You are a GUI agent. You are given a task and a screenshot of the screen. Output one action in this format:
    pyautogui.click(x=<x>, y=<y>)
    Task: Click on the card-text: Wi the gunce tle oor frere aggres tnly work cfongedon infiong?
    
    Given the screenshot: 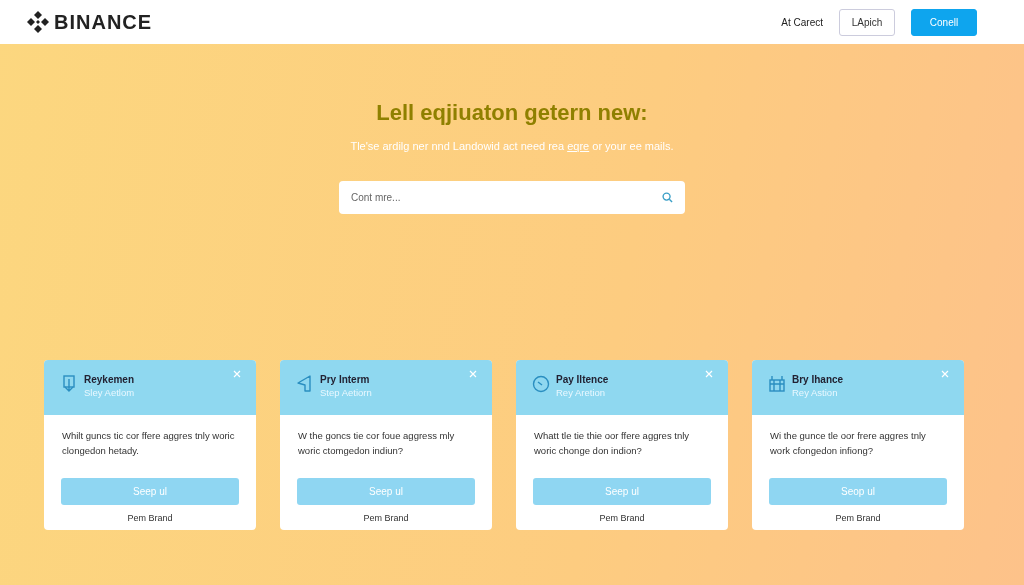 What is the action you would take?
    pyautogui.click(x=848, y=443)
    